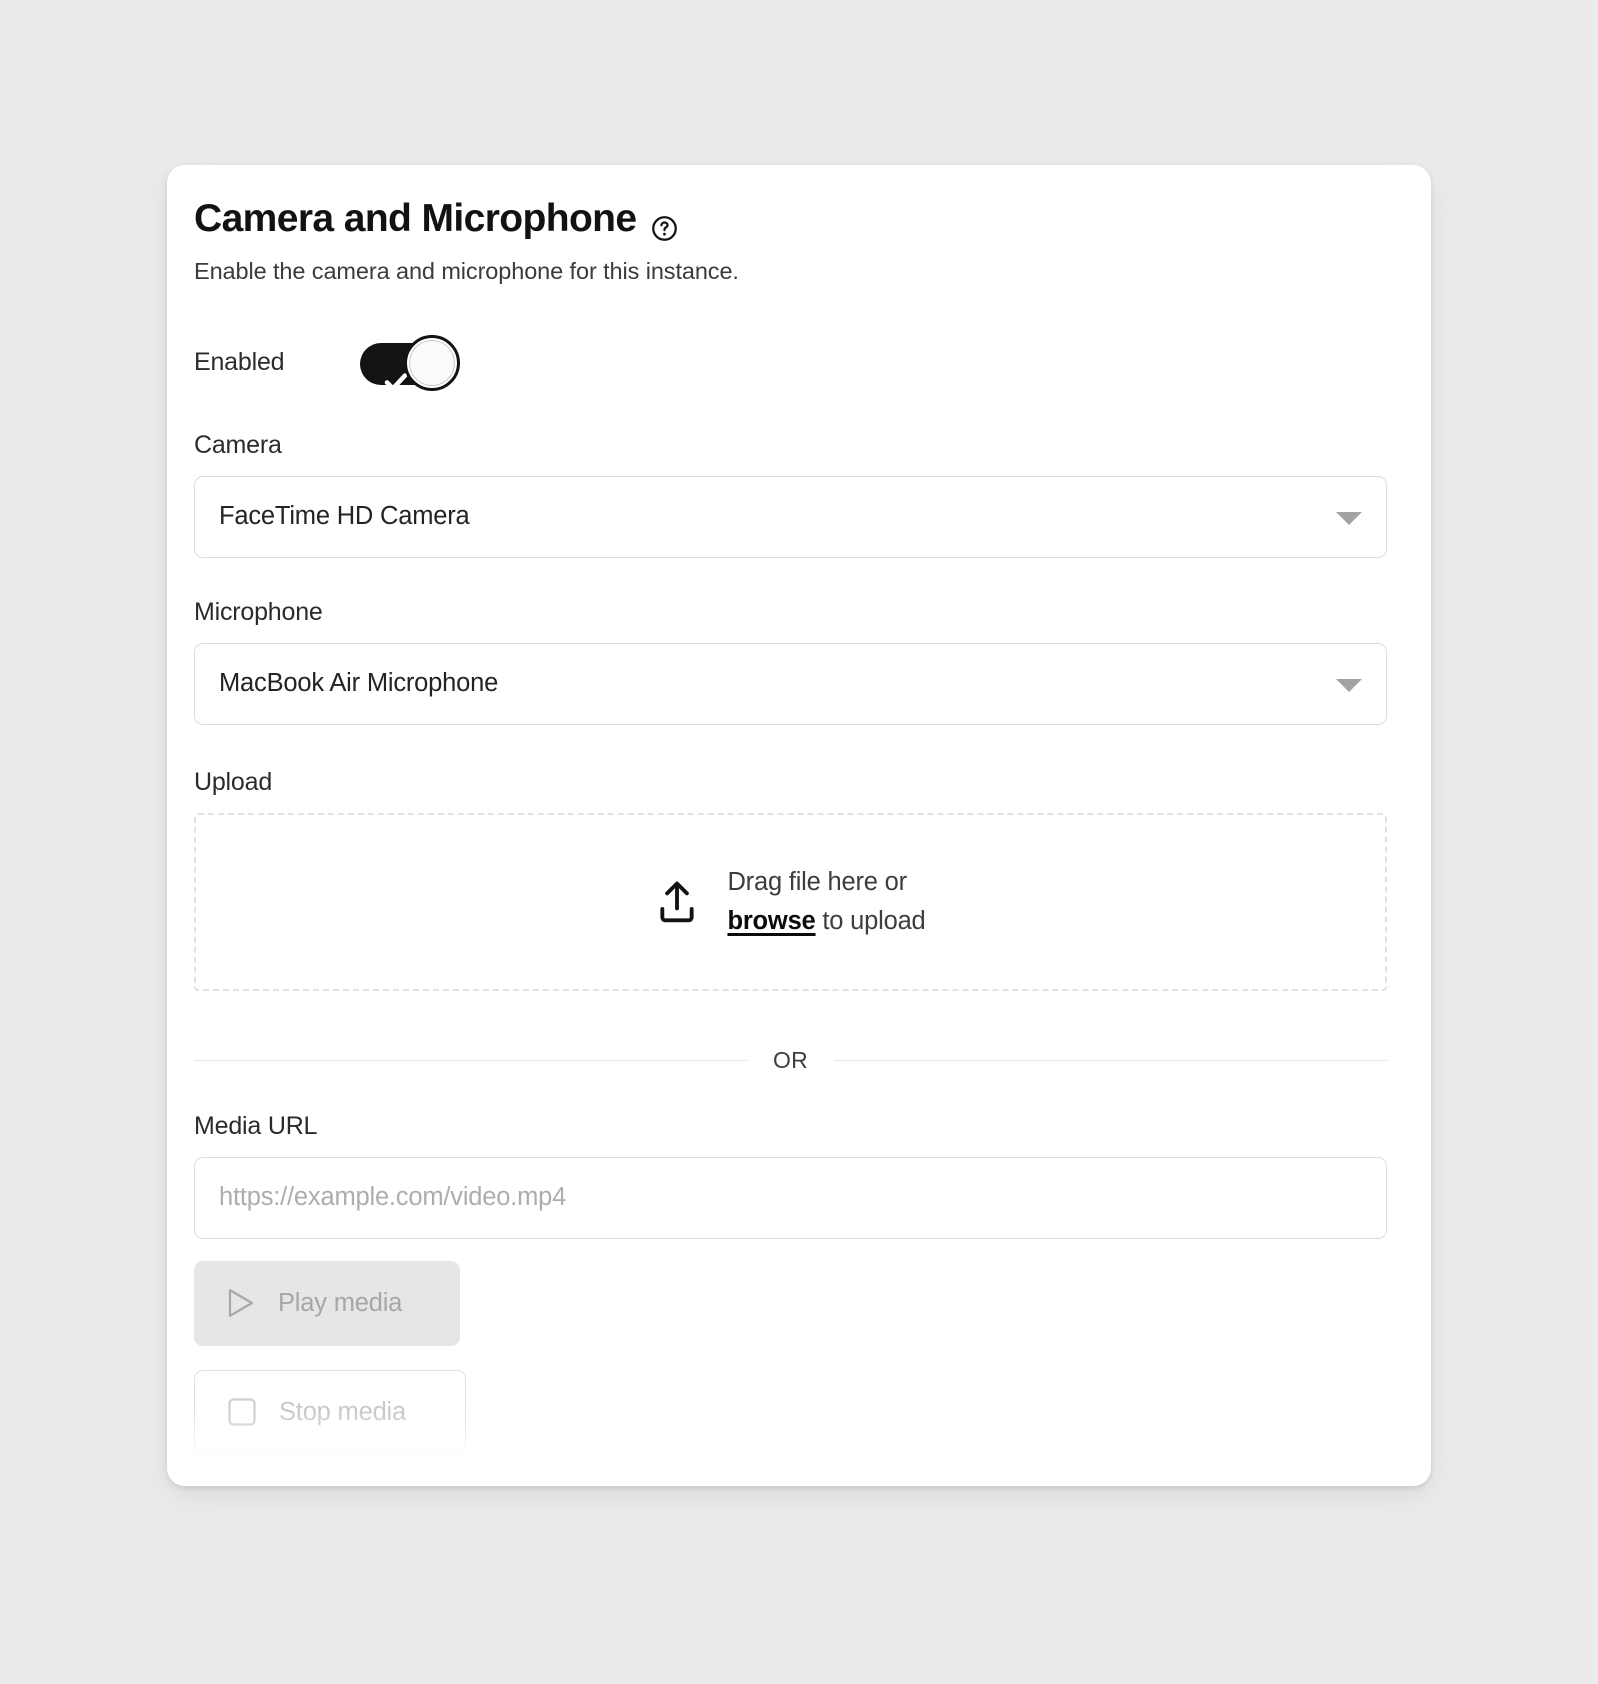 The width and height of the screenshot is (1598, 1684). I want to click on enabled-toggle, so click(410, 362).